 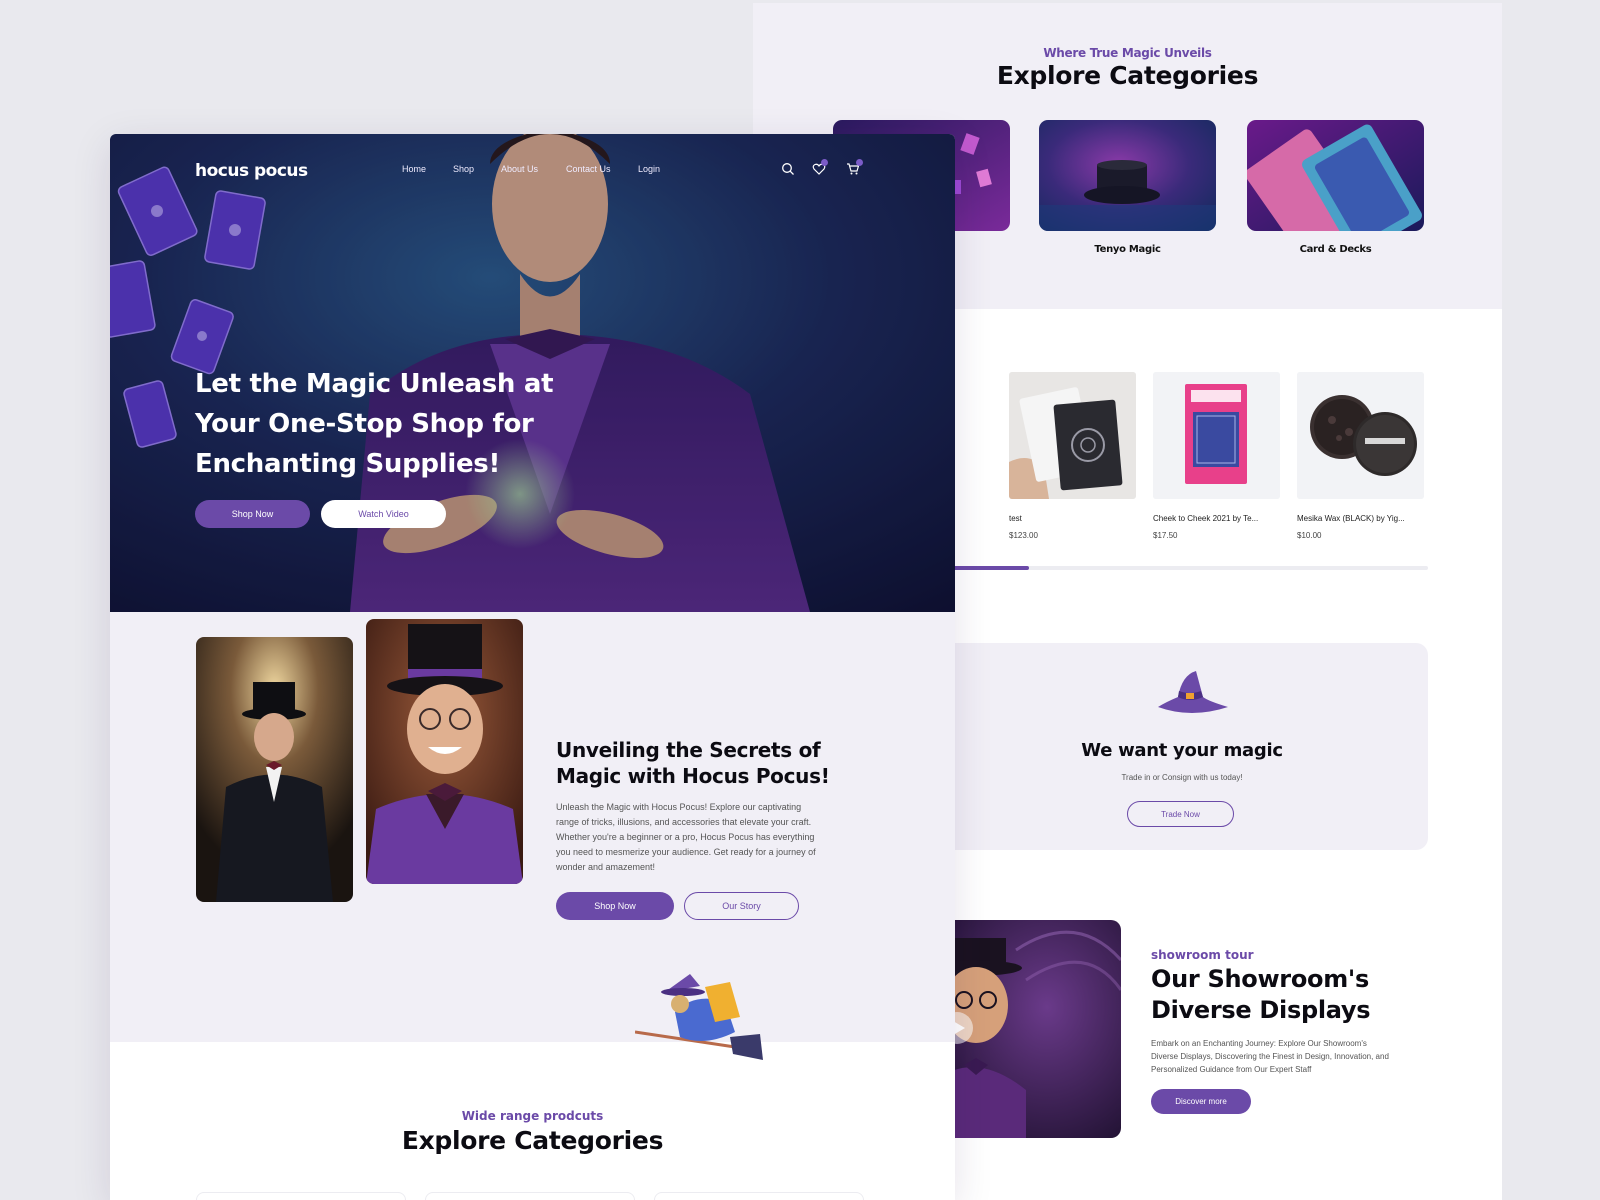 I want to click on magician-photo-right, so click(x=444, y=751).